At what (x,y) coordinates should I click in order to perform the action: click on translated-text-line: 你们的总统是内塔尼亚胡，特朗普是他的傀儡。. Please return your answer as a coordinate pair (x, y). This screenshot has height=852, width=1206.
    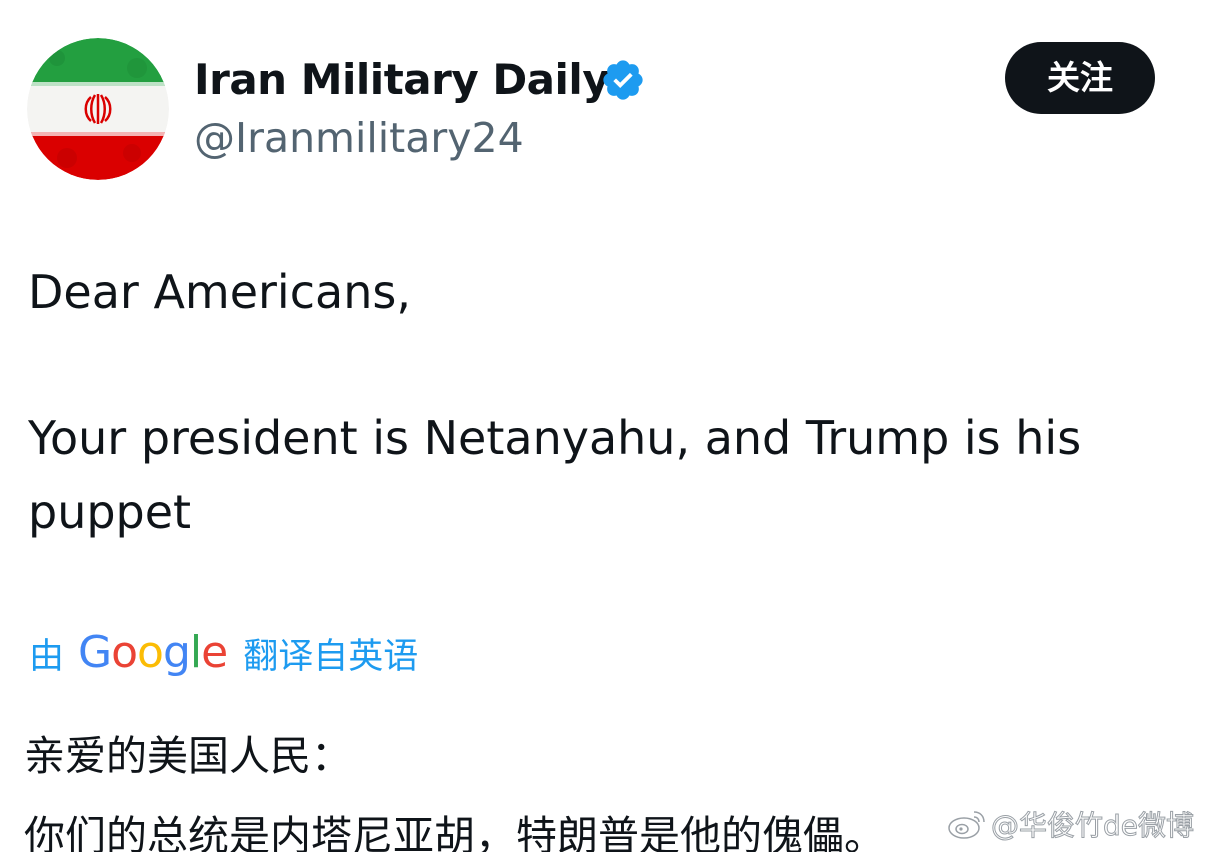
    Looking at the image, I should click on (454, 832).